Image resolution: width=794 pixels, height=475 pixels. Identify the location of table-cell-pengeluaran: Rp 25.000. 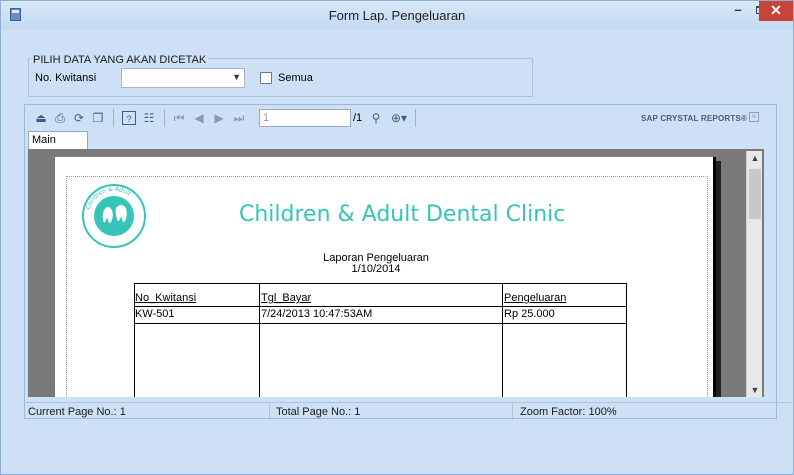
(529, 314).